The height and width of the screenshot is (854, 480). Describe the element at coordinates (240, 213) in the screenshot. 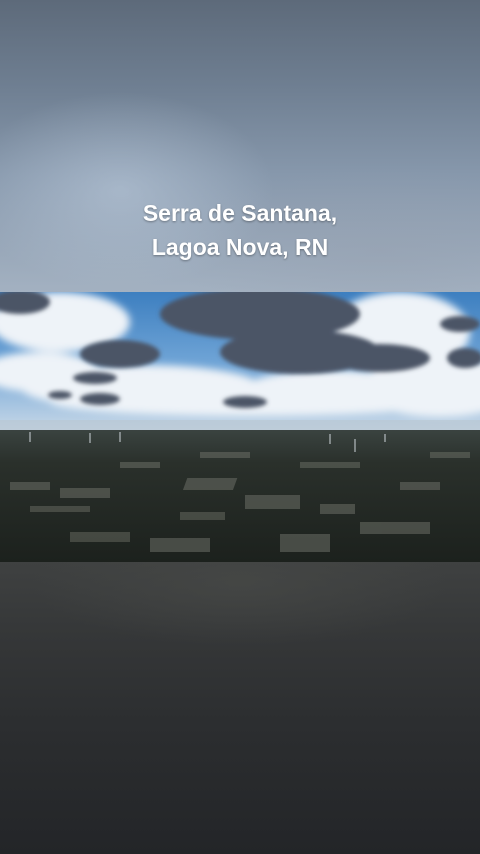

I see `caption-line-1: Serra de Santana,` at that location.